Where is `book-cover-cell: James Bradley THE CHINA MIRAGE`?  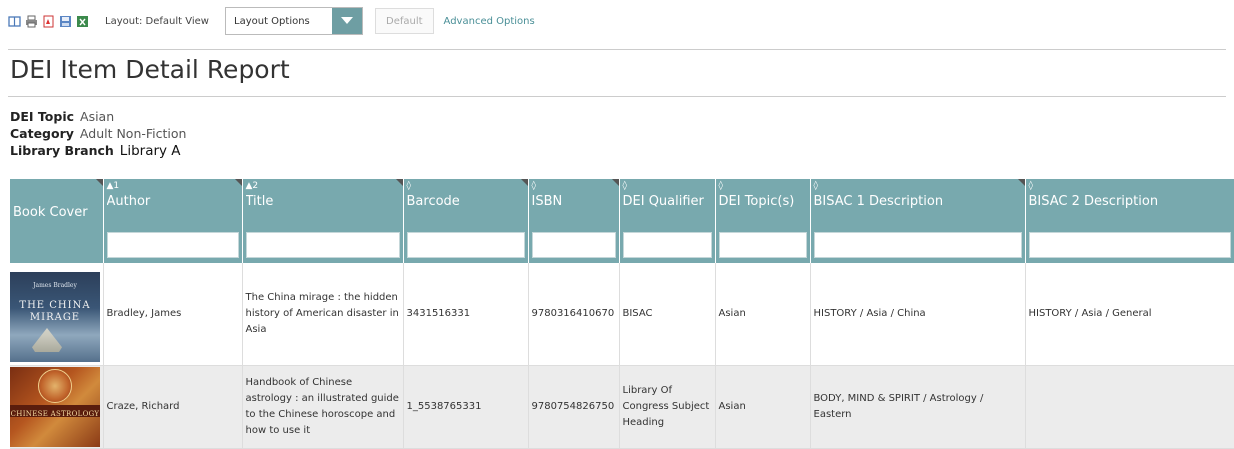 book-cover-cell: James Bradley THE CHINA MIRAGE is located at coordinates (57, 314).